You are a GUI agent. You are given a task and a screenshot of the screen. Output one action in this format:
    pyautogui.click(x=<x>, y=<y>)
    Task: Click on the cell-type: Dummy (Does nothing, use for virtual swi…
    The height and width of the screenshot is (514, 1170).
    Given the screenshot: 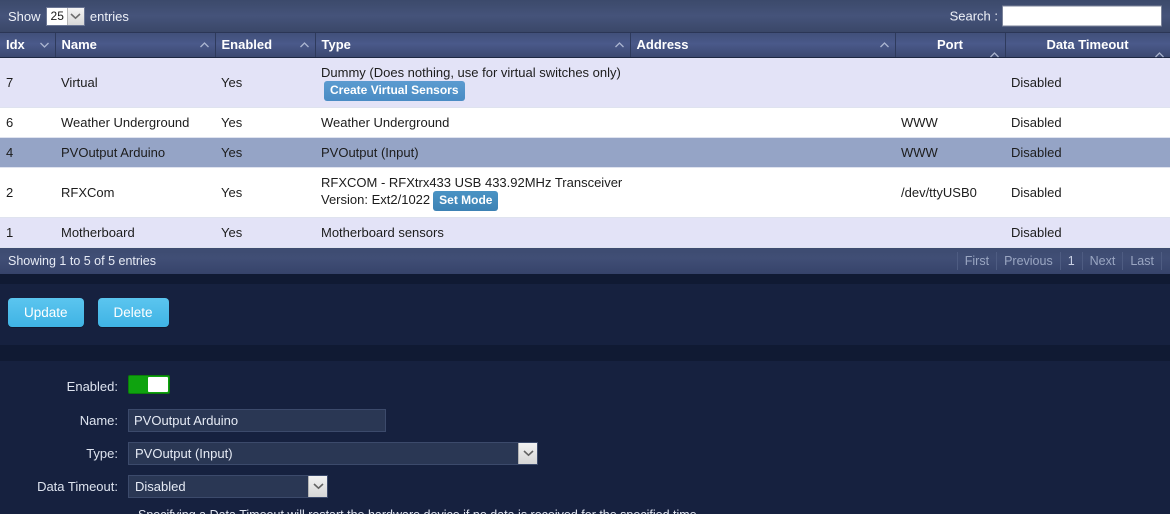 What is the action you would take?
    pyautogui.click(x=472, y=82)
    